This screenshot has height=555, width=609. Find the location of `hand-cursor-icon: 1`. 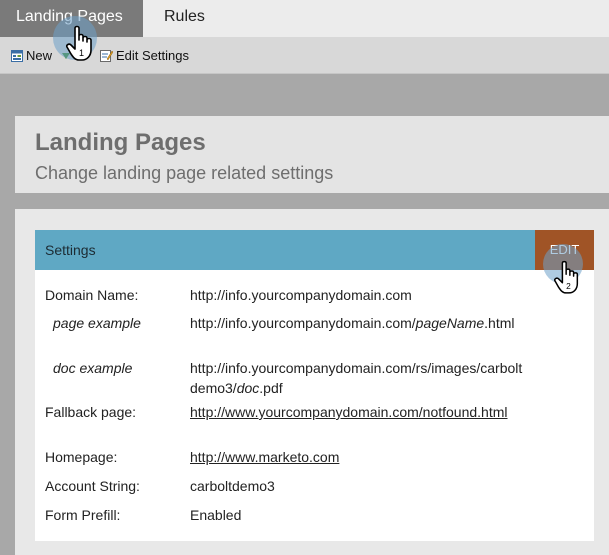

hand-cursor-icon: 1 is located at coordinates (79, 43).